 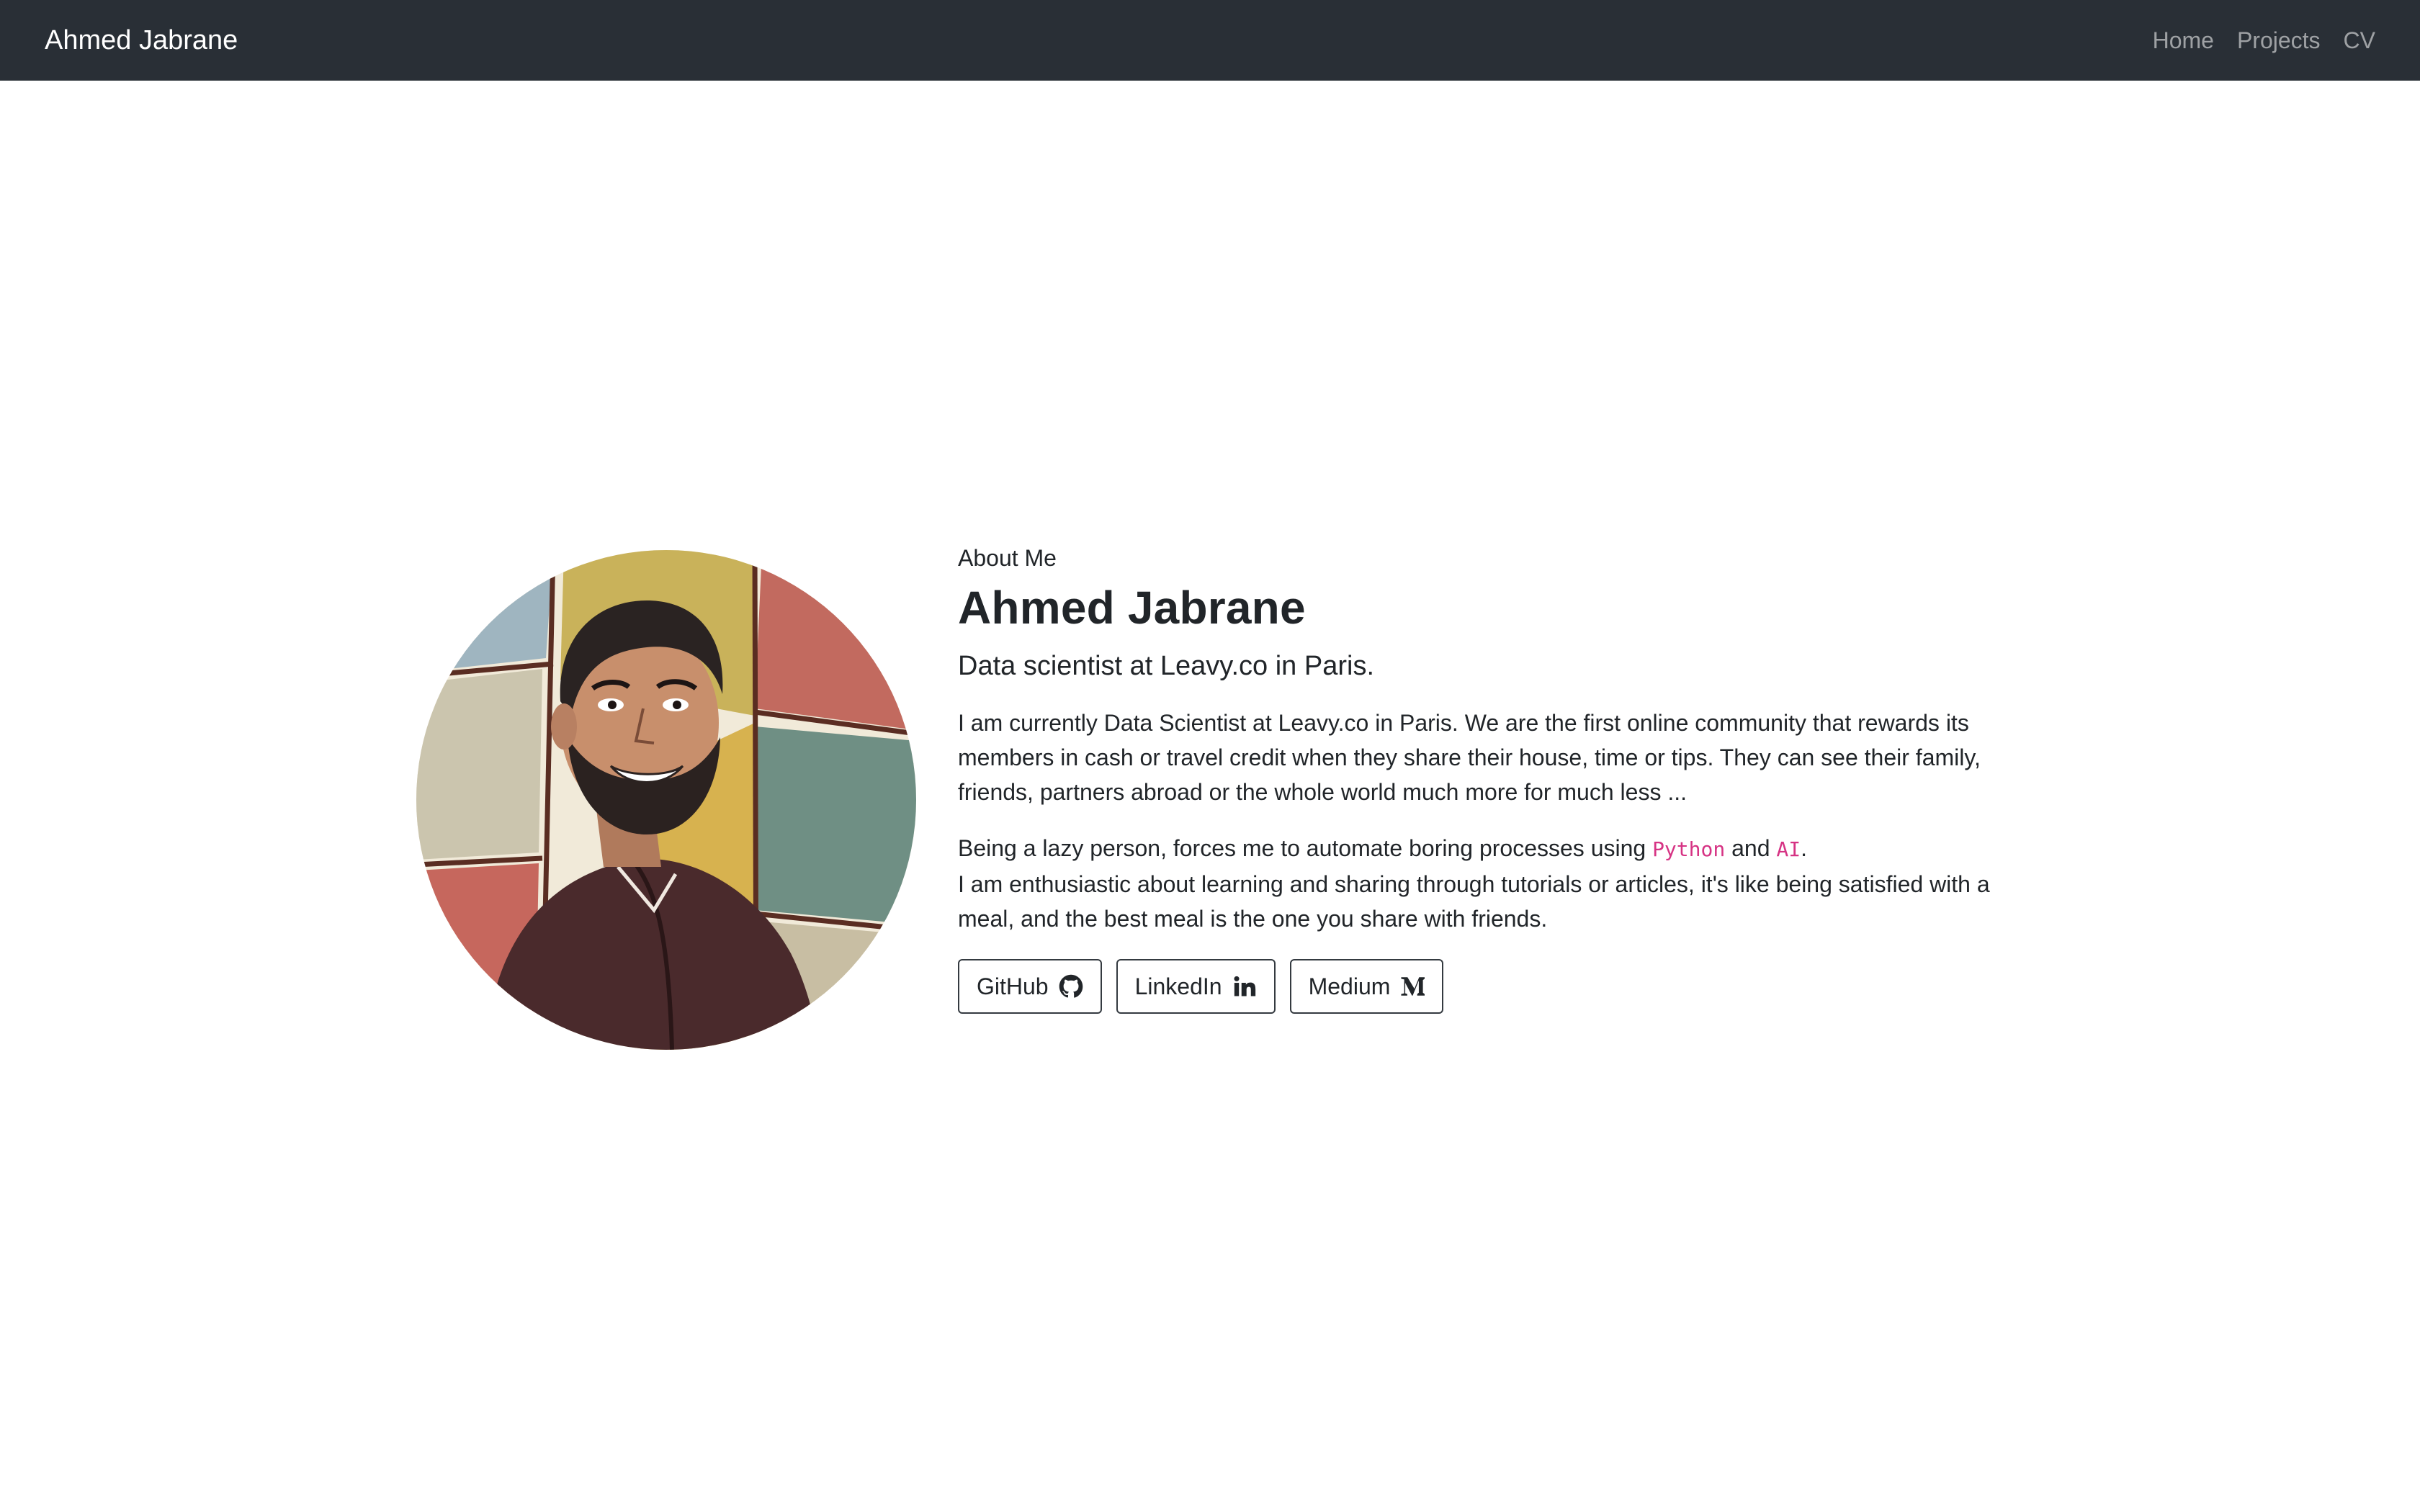 What do you see at coordinates (1166, 665) in the screenshot?
I see `tagline: Data scientist at Leavy.co in Paris.` at bounding box center [1166, 665].